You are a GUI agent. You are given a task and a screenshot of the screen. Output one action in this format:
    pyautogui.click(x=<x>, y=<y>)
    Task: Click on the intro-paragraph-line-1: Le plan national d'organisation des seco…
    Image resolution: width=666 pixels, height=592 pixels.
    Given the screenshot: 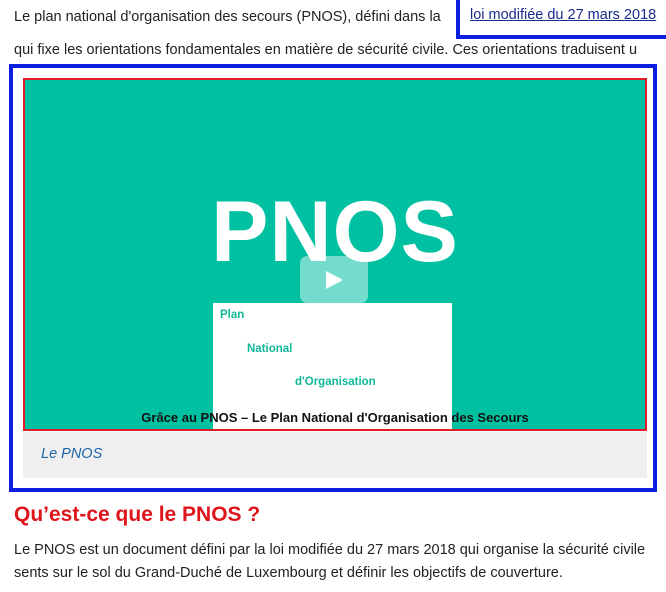 What is the action you would take?
    pyautogui.click(x=227, y=17)
    